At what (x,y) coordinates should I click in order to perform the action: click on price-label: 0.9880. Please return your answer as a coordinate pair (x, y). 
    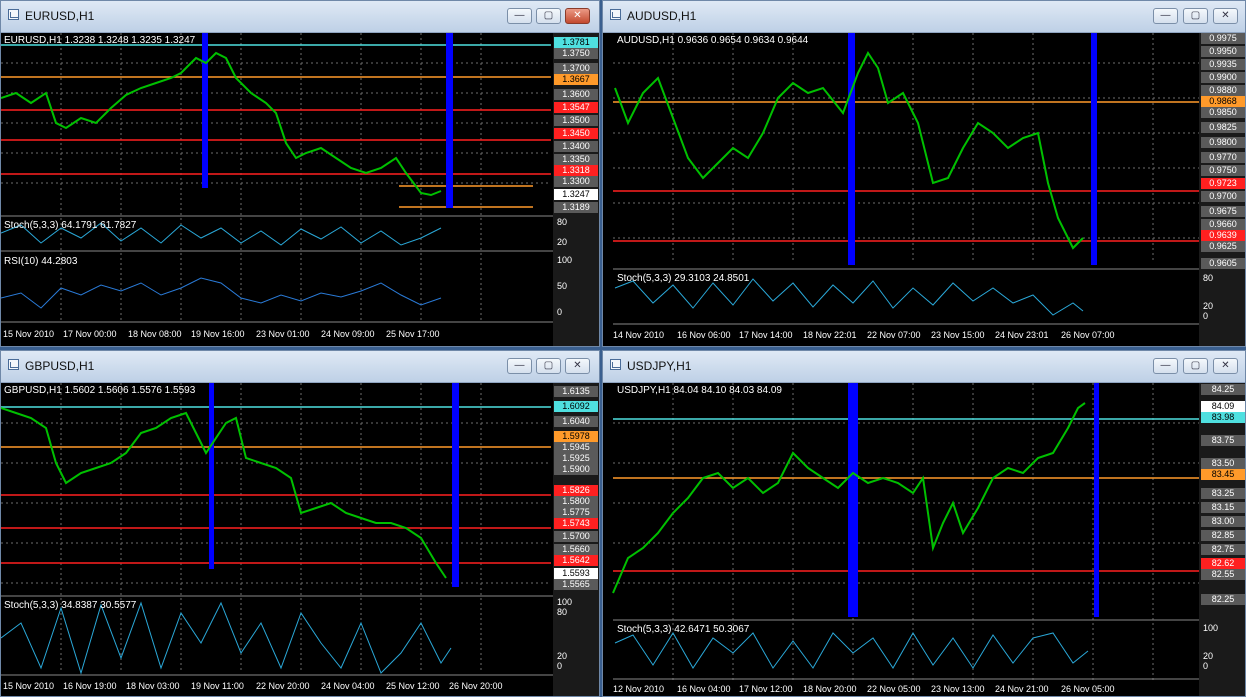
    Looking at the image, I should click on (1223, 90).